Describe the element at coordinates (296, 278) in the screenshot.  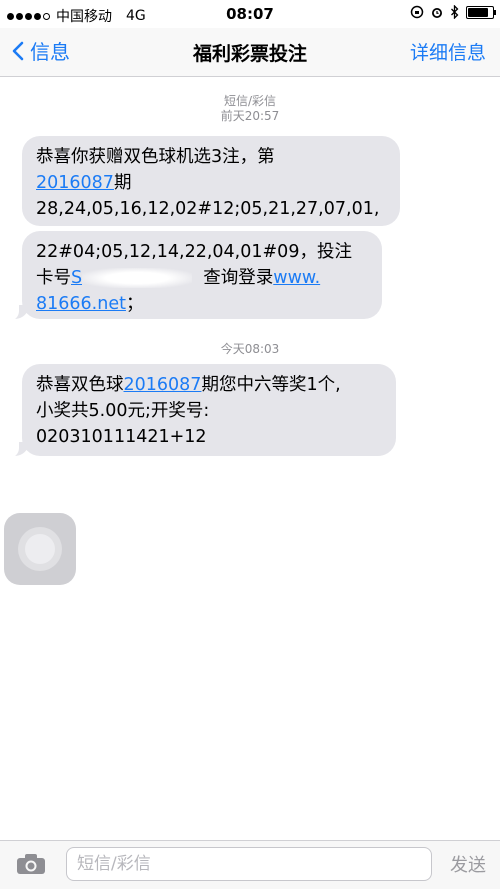
I see `website-link: www.` at that location.